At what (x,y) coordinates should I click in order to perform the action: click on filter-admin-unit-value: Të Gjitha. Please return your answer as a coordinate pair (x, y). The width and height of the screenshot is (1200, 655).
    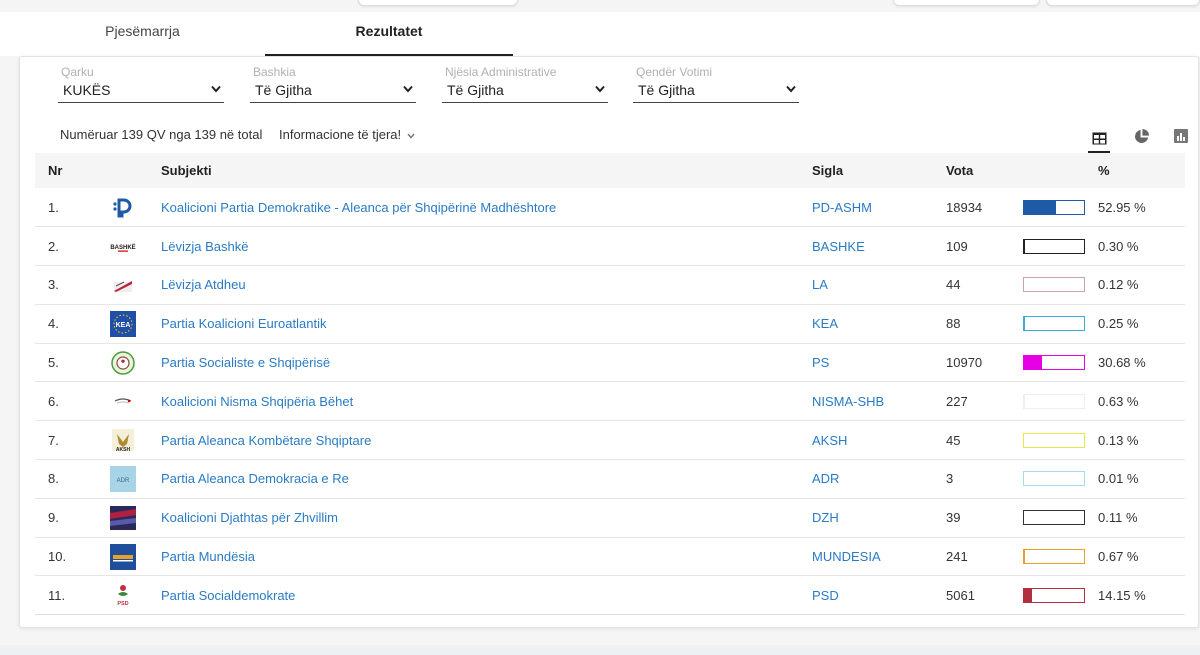
    Looking at the image, I should click on (475, 90).